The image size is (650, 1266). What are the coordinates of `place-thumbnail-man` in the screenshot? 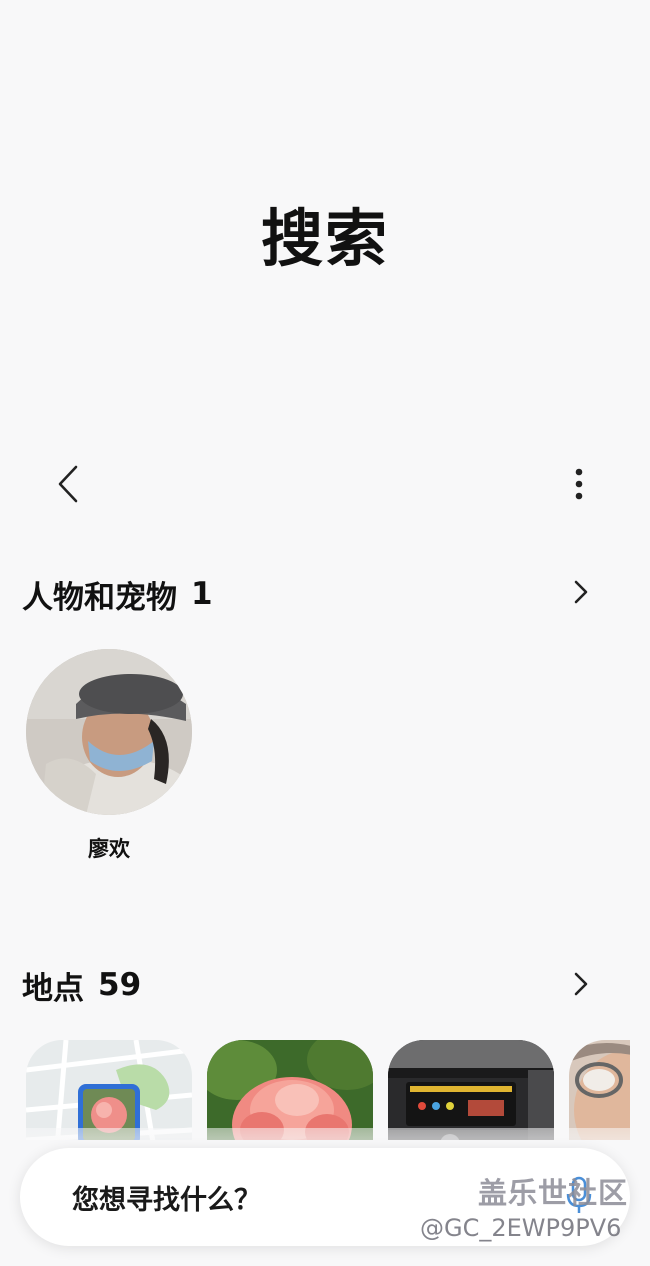 It's located at (599, 1090).